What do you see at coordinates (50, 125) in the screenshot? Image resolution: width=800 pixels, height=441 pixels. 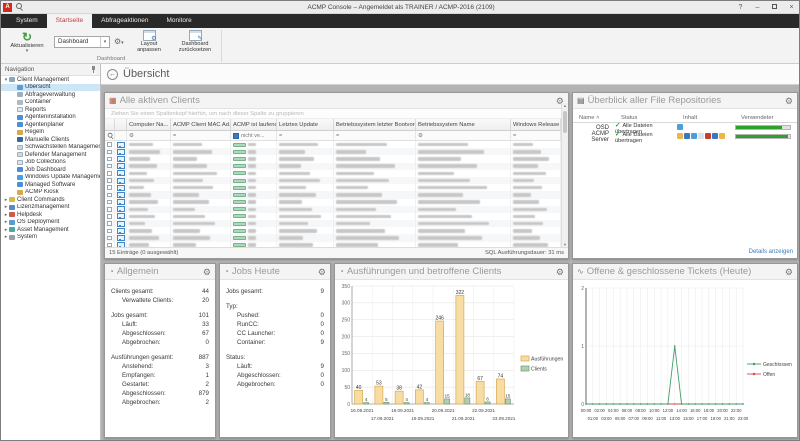 I see `sidebar-item-agentenplaner: Agentenplaner` at bounding box center [50, 125].